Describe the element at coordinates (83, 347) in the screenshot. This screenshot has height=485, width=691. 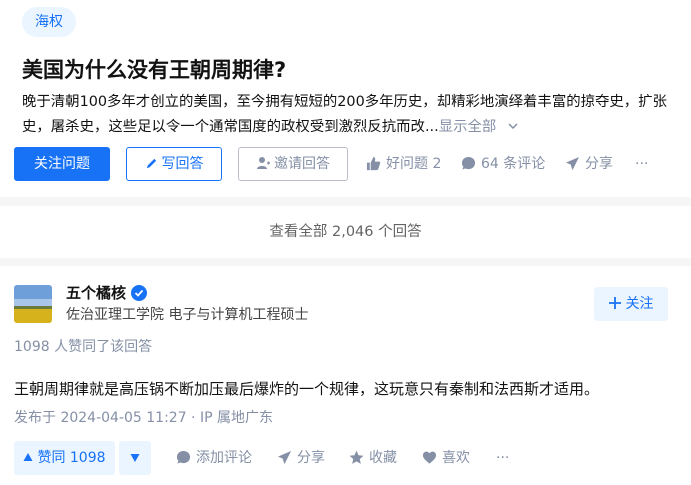
I see `vote-summary: 1098 人赞同了该回答` at that location.